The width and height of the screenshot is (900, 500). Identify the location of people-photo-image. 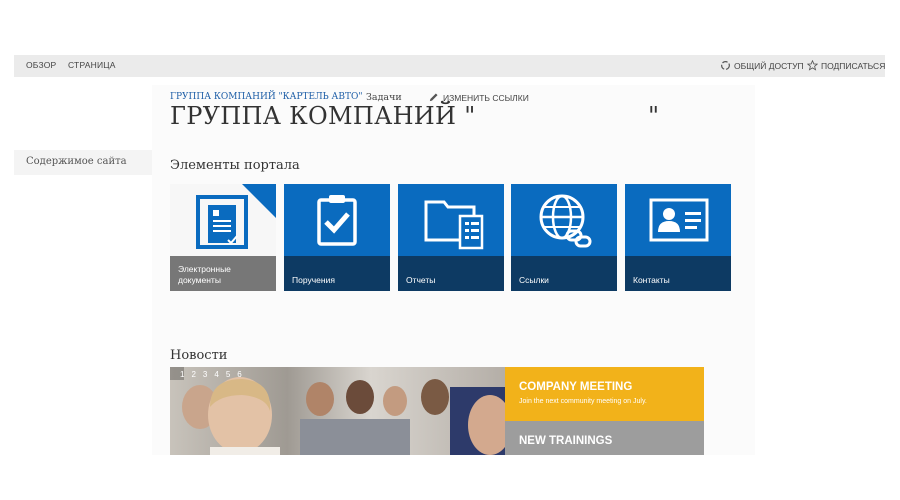
(343, 416).